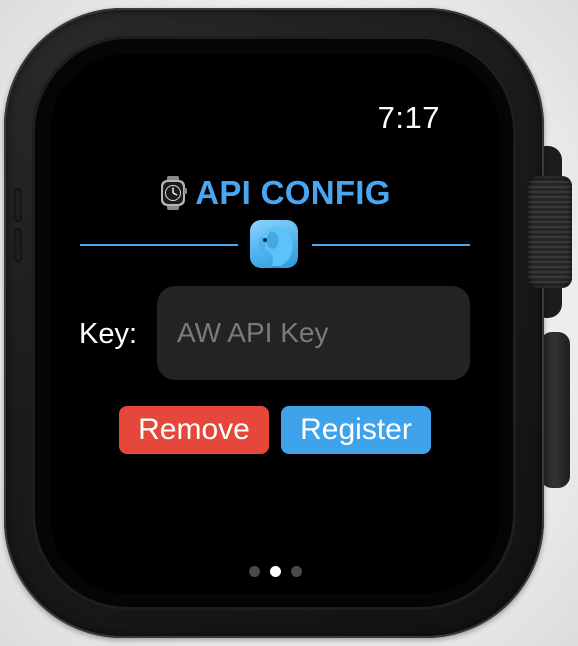  I want to click on action-buttons: Remove Register, so click(275, 430).